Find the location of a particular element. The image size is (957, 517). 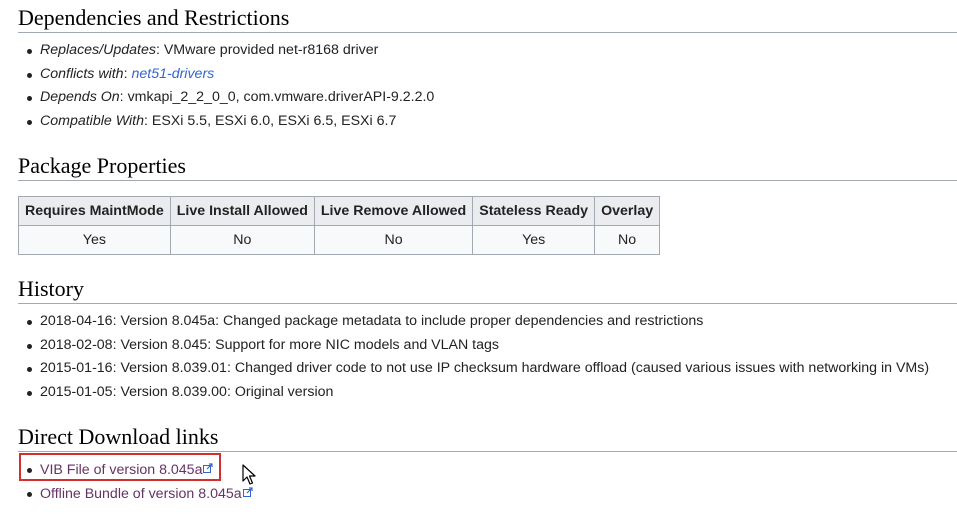

highlight-box is located at coordinates (120, 467).